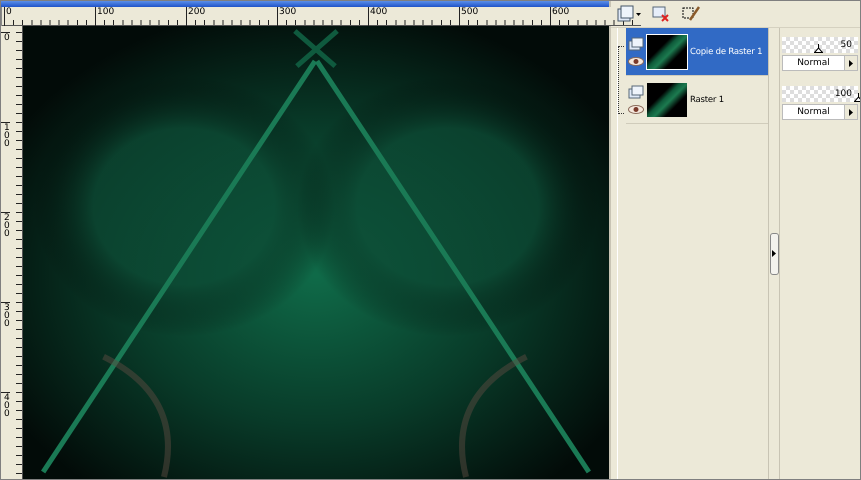 The image size is (861, 480). What do you see at coordinates (5, 77) in the screenshot?
I see `ruler-label: 0` at bounding box center [5, 77].